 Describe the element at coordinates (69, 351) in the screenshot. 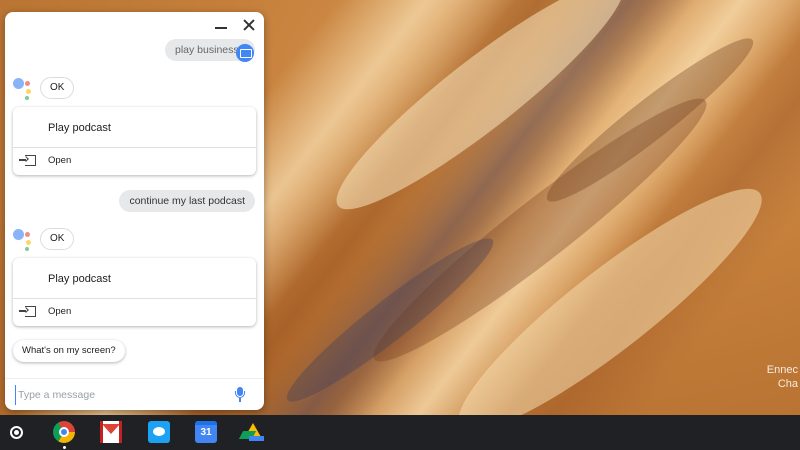

I see `suggestion-chip: What's on my screen?` at that location.